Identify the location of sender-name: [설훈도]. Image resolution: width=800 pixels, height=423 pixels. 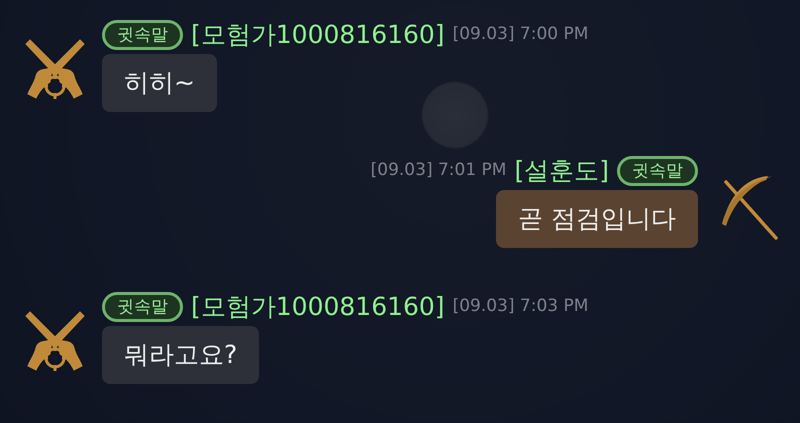
(561, 171).